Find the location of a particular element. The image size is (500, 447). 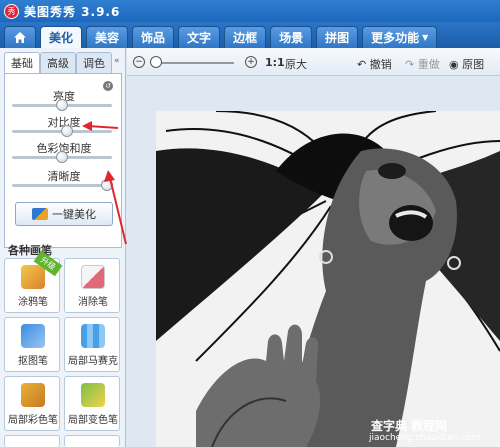

chevron-down-icon: ▼ is located at coordinates (425, 37).